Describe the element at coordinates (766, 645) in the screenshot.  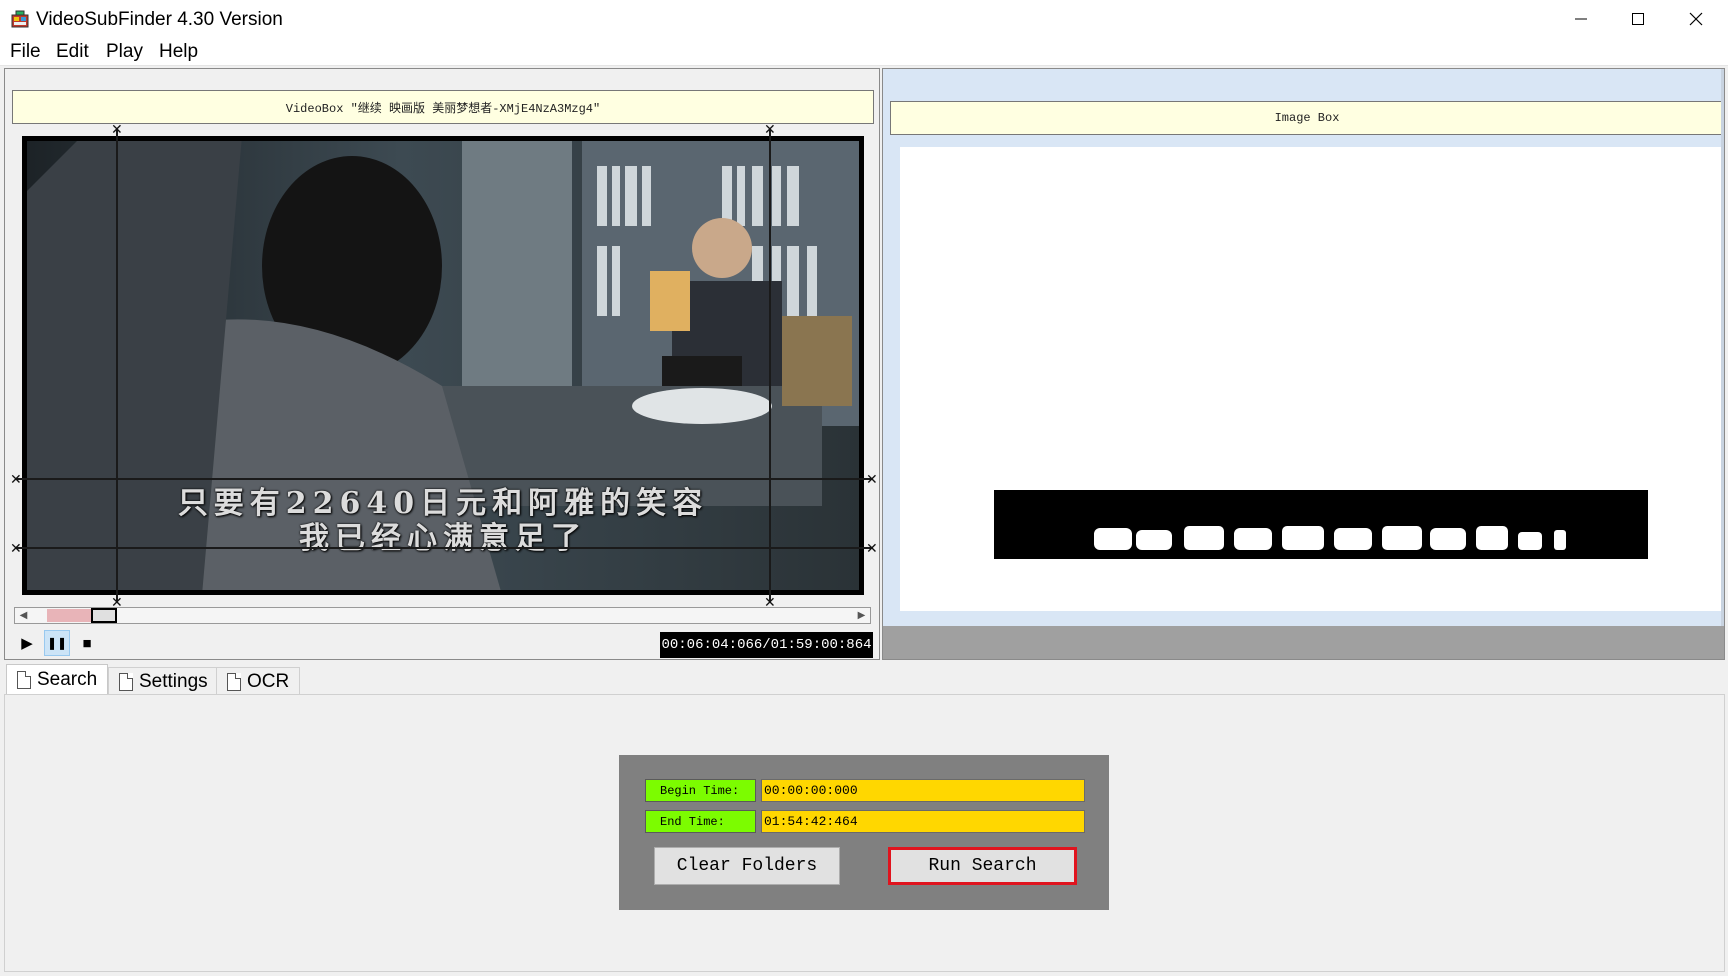
I see `time-display: 00:06:04:066/01:59:00:864` at that location.